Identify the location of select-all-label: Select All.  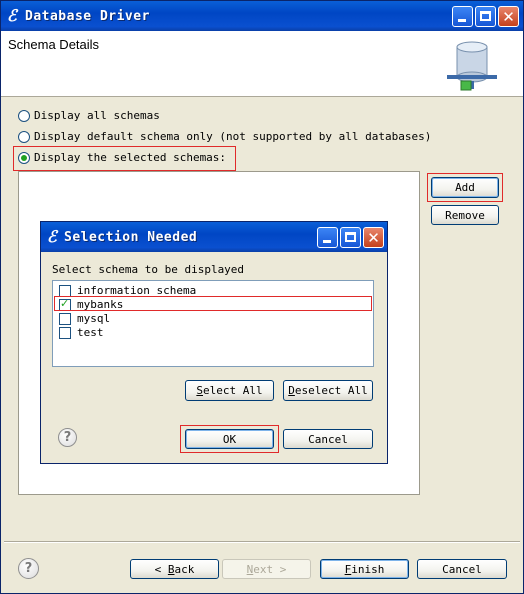
(229, 390).